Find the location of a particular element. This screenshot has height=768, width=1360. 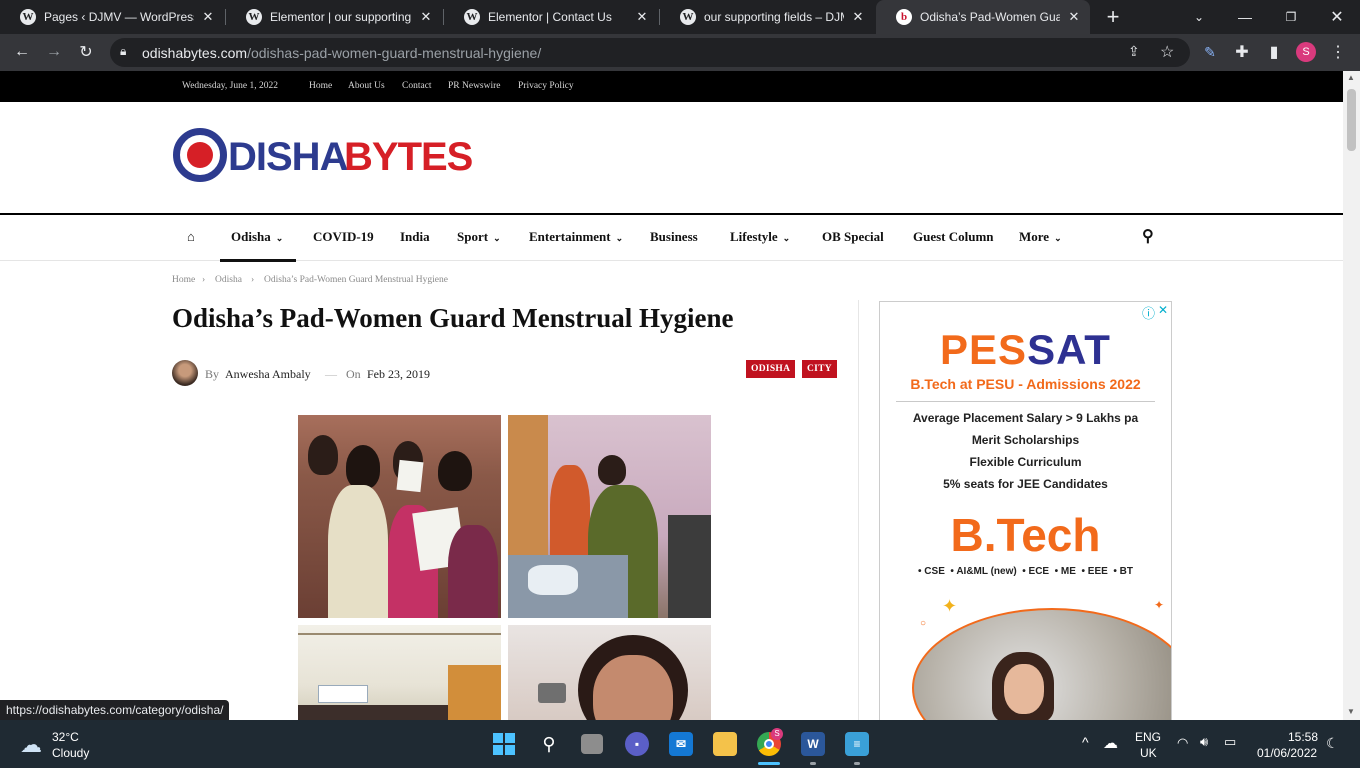

new-tab-button: + is located at coordinates (1113, 17).